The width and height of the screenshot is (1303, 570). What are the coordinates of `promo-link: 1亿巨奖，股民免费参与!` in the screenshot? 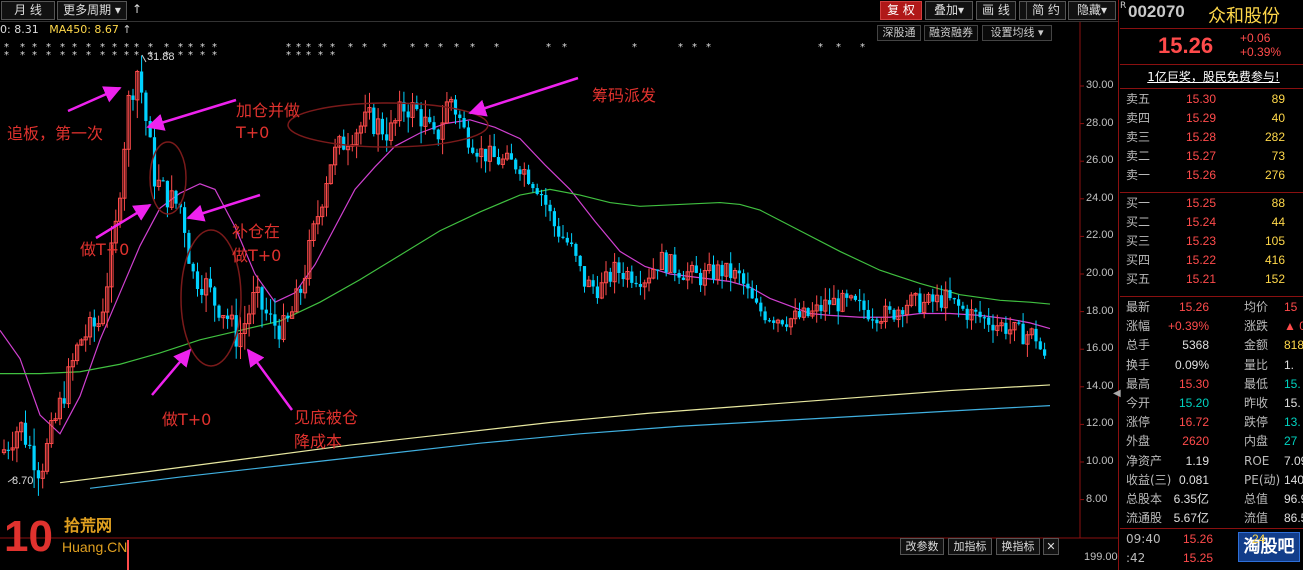 It's located at (1213, 77).